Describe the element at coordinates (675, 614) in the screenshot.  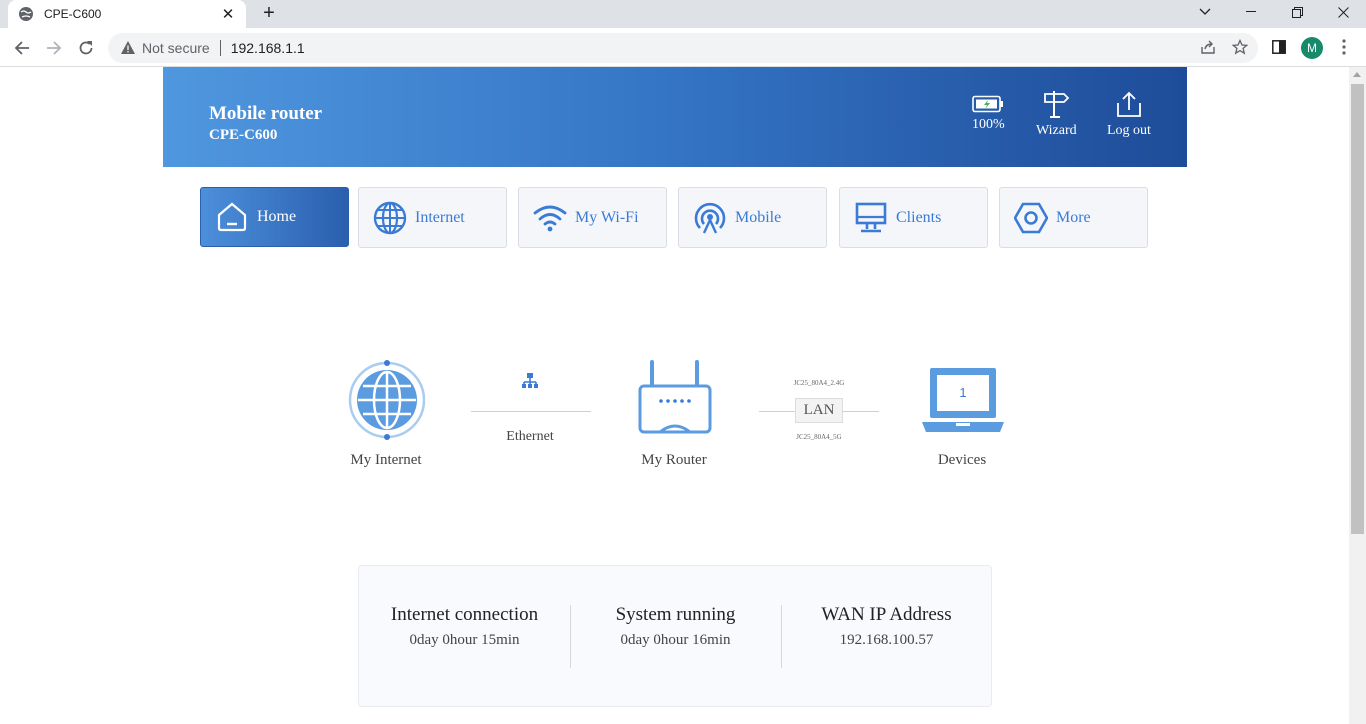
I see `stat-title: System running` at that location.